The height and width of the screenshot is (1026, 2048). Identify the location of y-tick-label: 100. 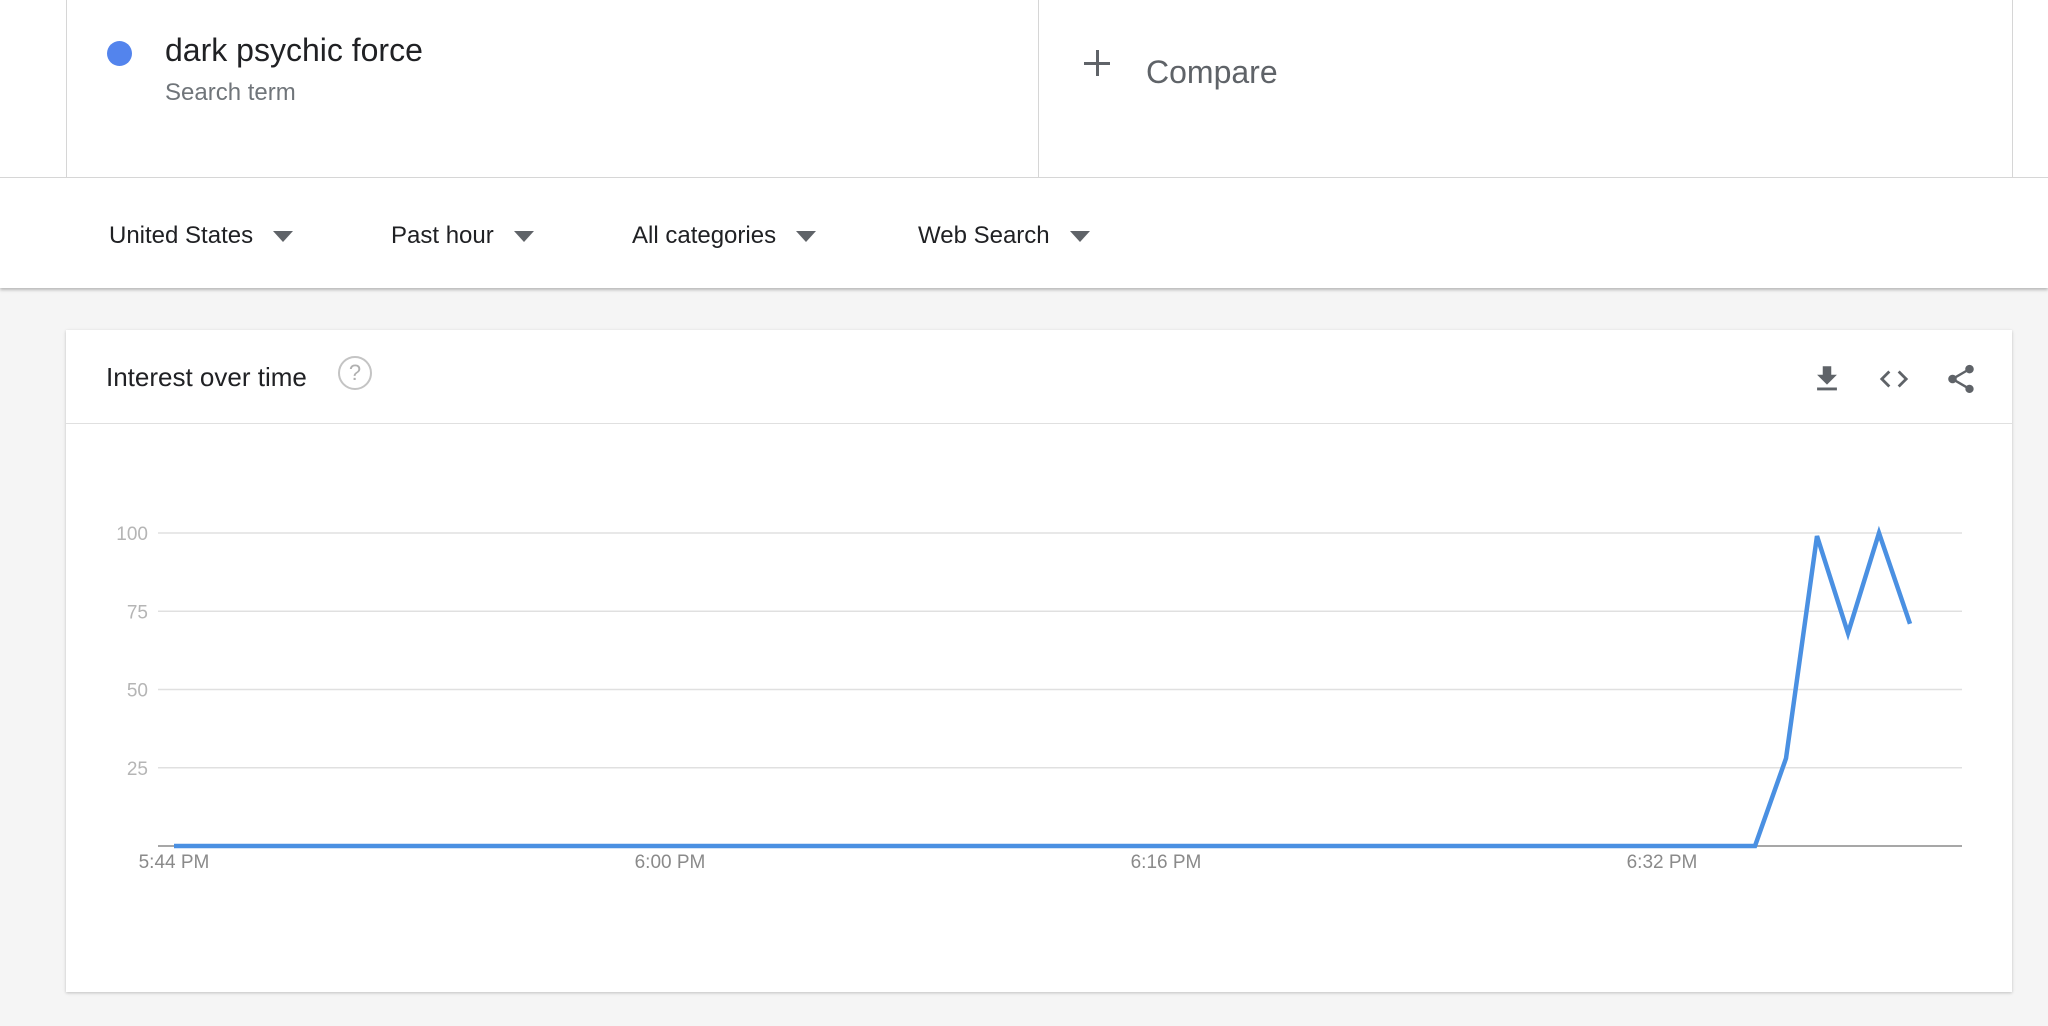
(132, 534).